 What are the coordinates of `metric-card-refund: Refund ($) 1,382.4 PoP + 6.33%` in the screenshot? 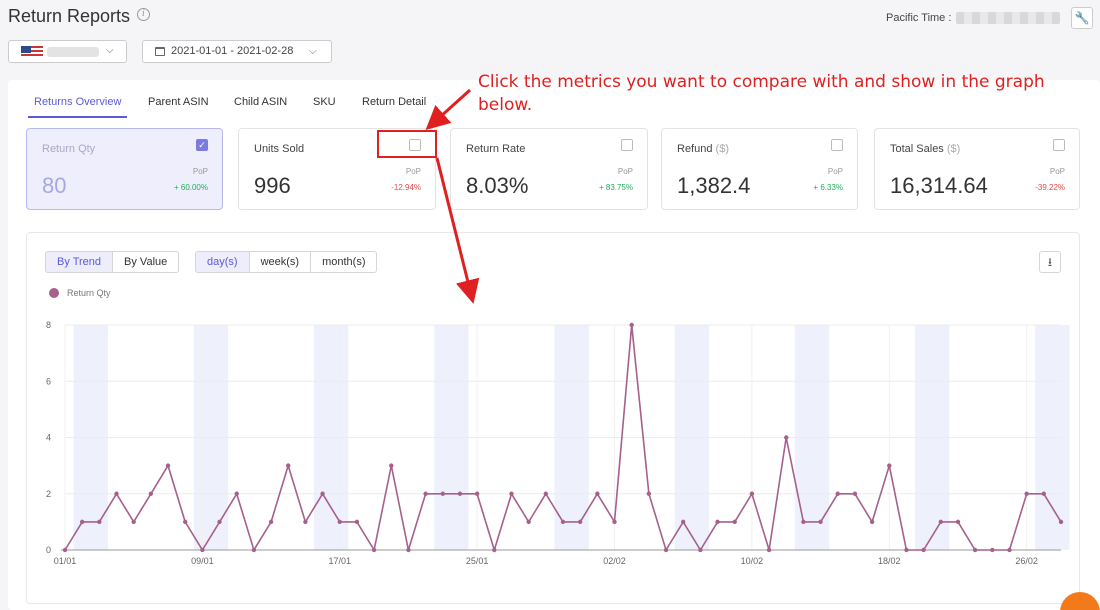 It's located at (759, 169).